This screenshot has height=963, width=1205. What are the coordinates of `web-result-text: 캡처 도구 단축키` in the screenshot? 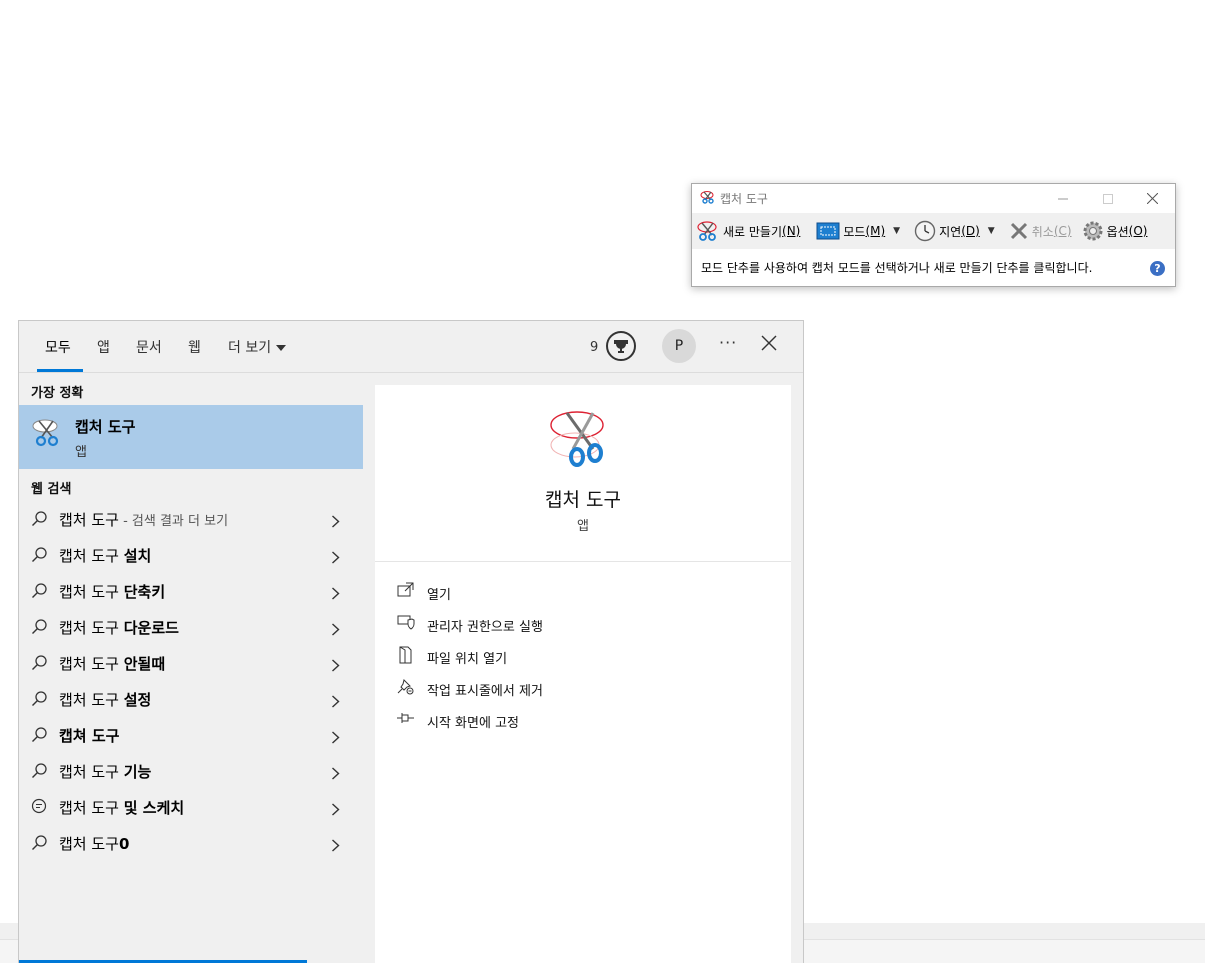 It's located at (112, 592).